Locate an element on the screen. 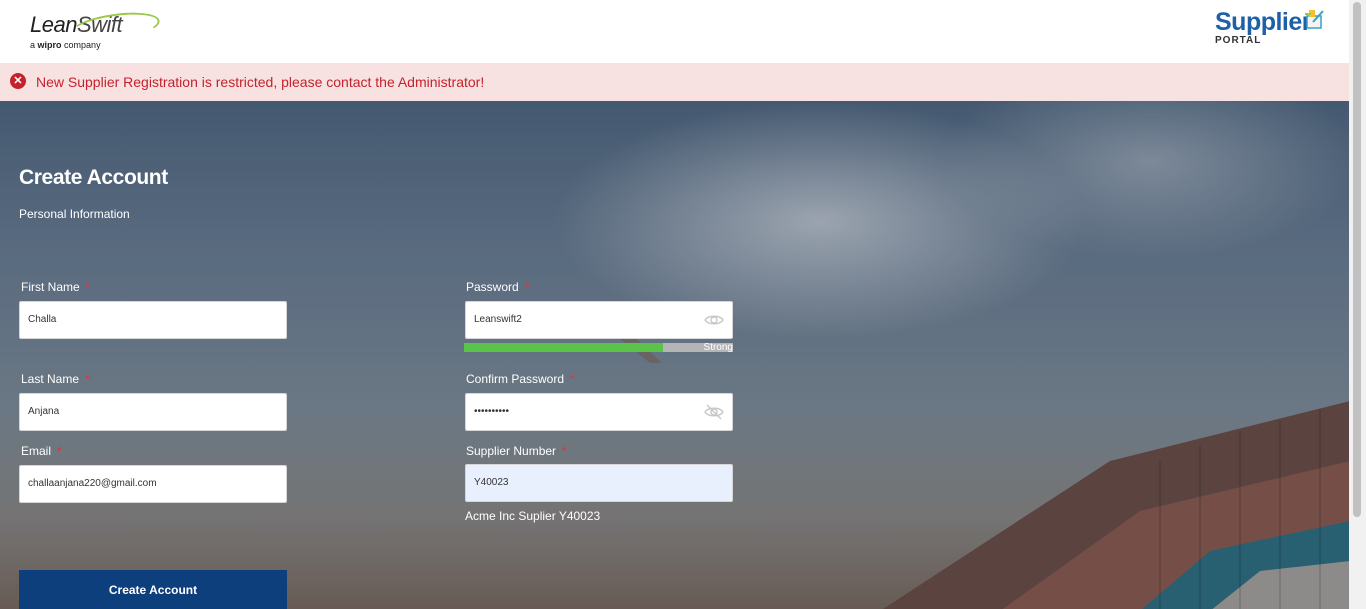 Image resolution: width=1366 pixels, height=609 pixels. supplier-name-text: Acme Inc Suplier Y40023 is located at coordinates (533, 516).